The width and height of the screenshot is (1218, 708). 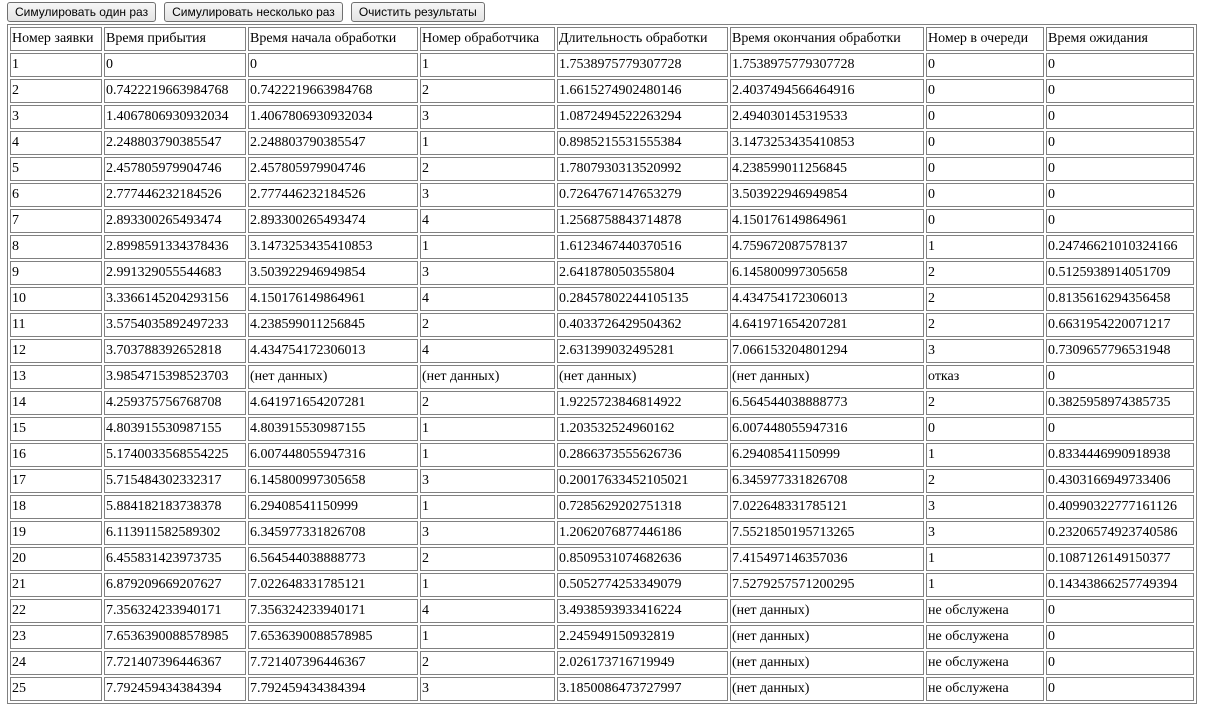 I want to click on simulate-many-button: Симулировать несколько раз, so click(x=253, y=12).